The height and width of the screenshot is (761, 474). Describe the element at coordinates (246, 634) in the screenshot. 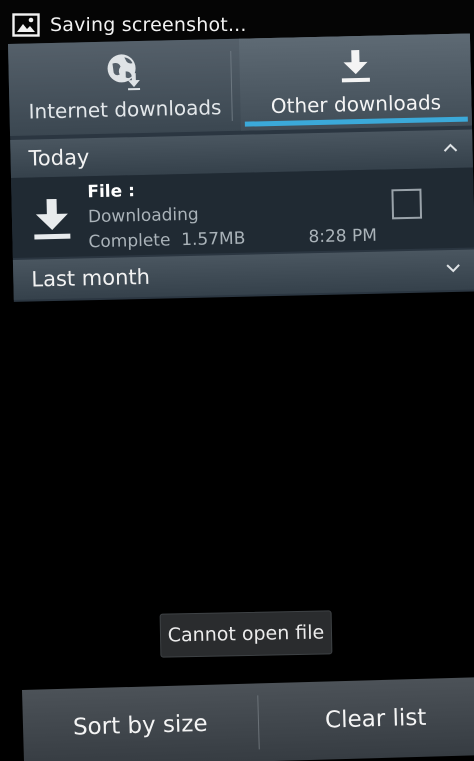

I see `toast-message: Cannot open file` at that location.